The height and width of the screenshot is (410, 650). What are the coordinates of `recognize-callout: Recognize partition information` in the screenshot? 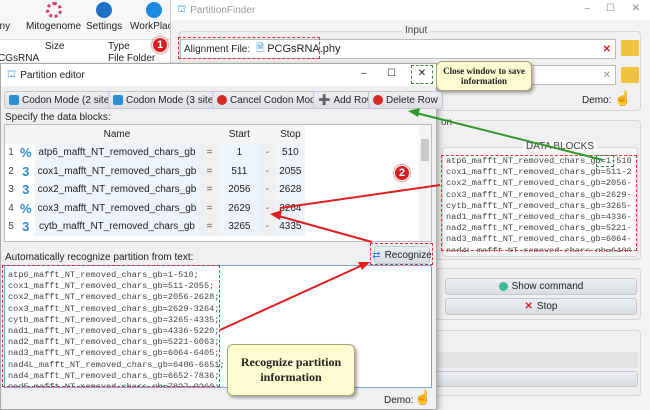 It's located at (291, 370).